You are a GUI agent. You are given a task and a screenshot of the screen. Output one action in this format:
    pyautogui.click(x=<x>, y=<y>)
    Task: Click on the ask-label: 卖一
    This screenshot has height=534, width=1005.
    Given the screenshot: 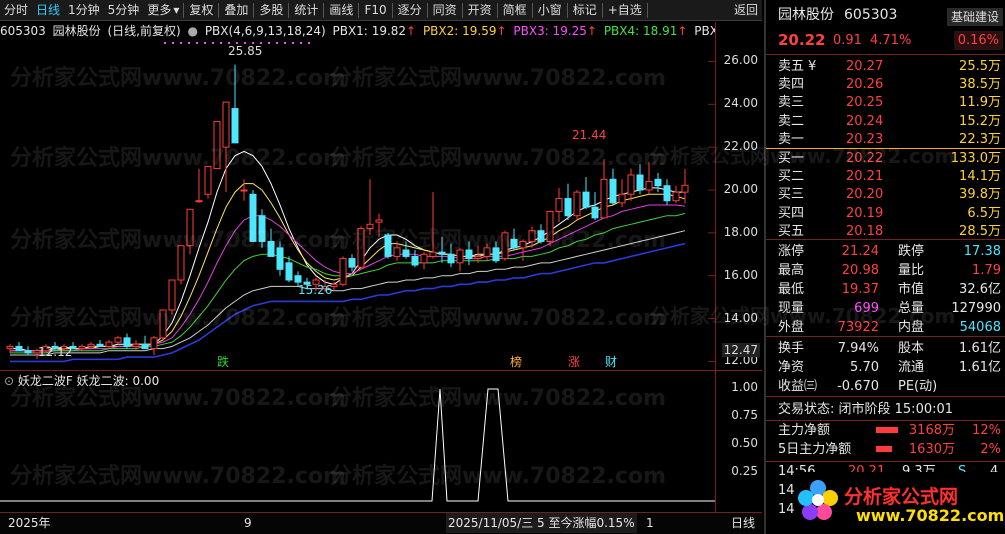 What is the action you would take?
    pyautogui.click(x=791, y=139)
    